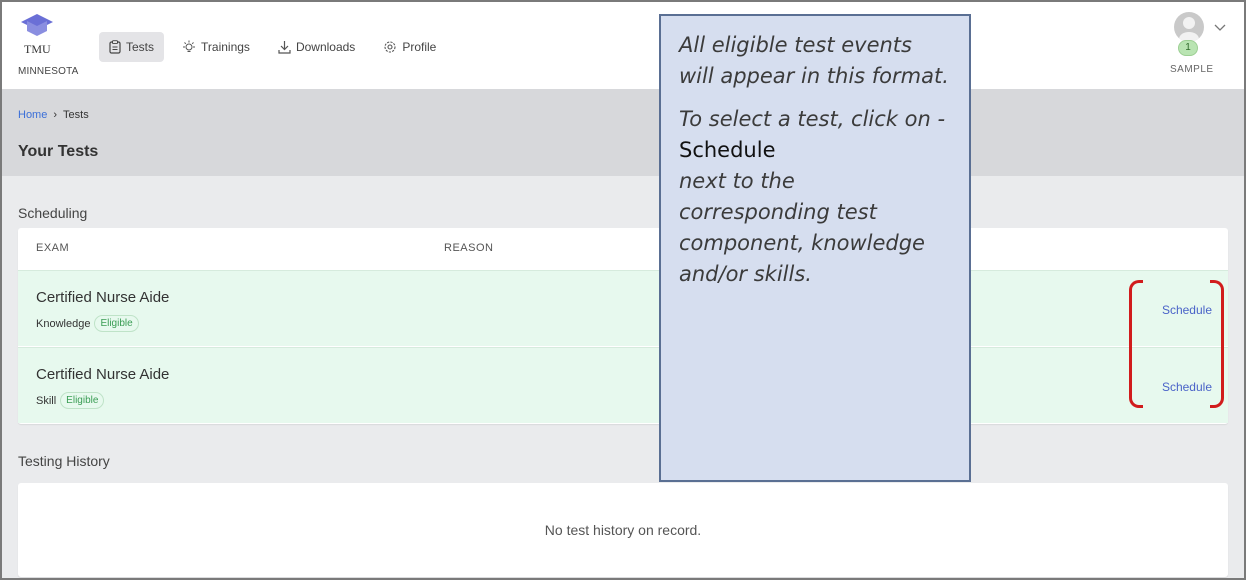 Image resolution: width=1246 pixels, height=580 pixels. Describe the element at coordinates (727, 150) in the screenshot. I see `callout-keyword: Schedule` at that location.